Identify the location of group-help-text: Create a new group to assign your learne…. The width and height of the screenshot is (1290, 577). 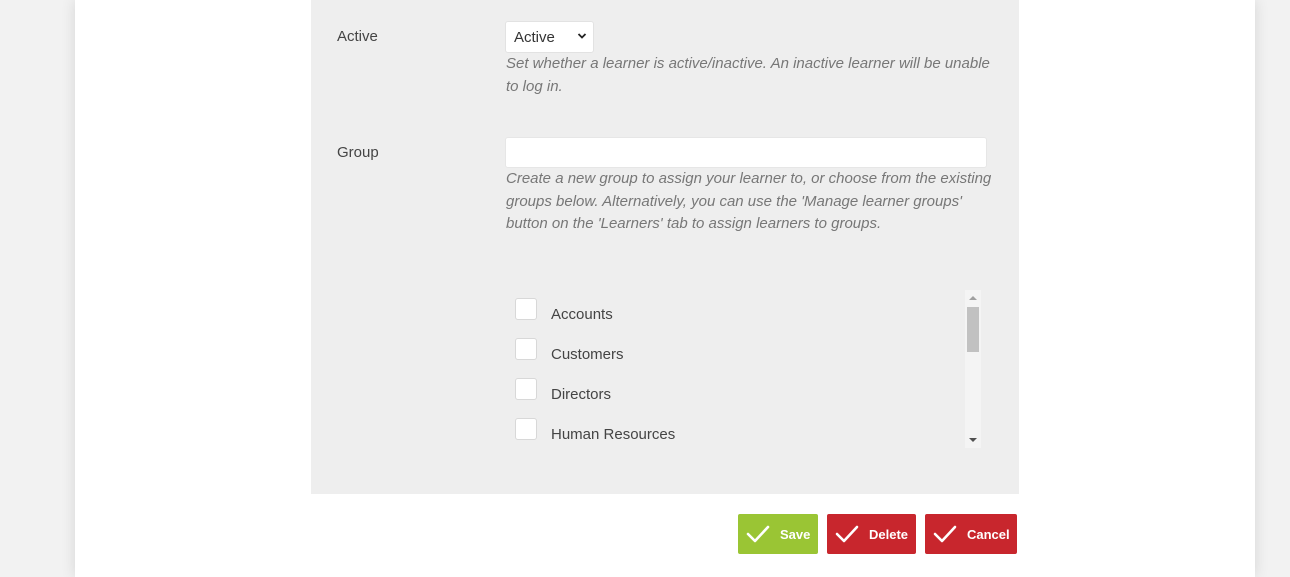
(749, 201).